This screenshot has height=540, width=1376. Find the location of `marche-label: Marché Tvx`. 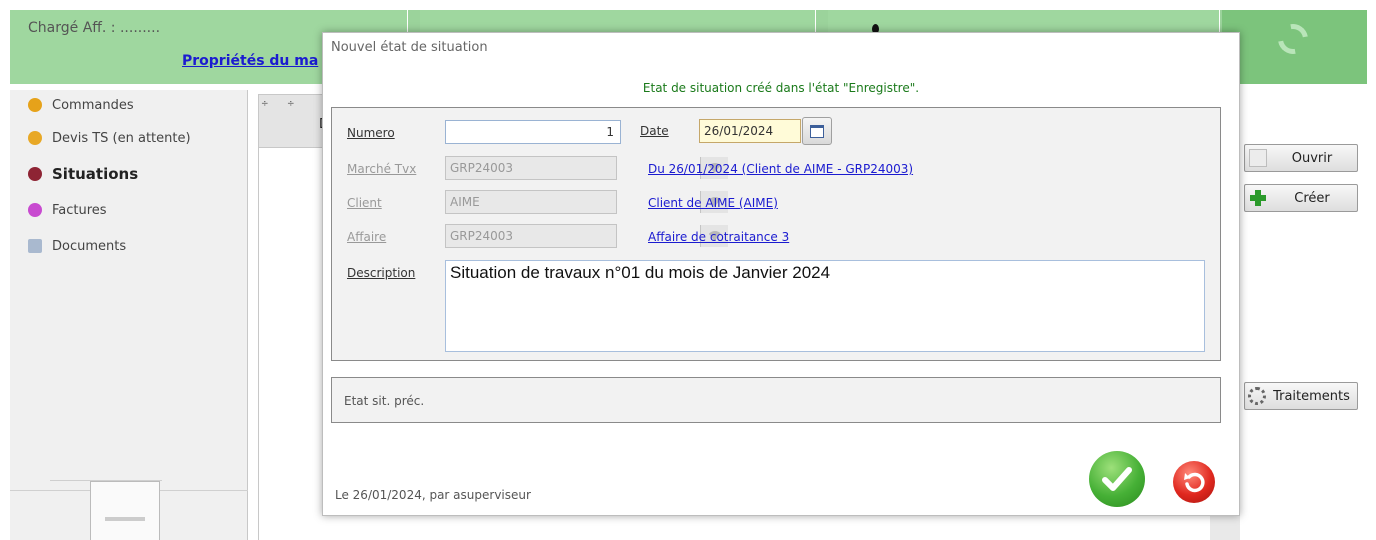

marche-label: Marché Tvx is located at coordinates (382, 169).